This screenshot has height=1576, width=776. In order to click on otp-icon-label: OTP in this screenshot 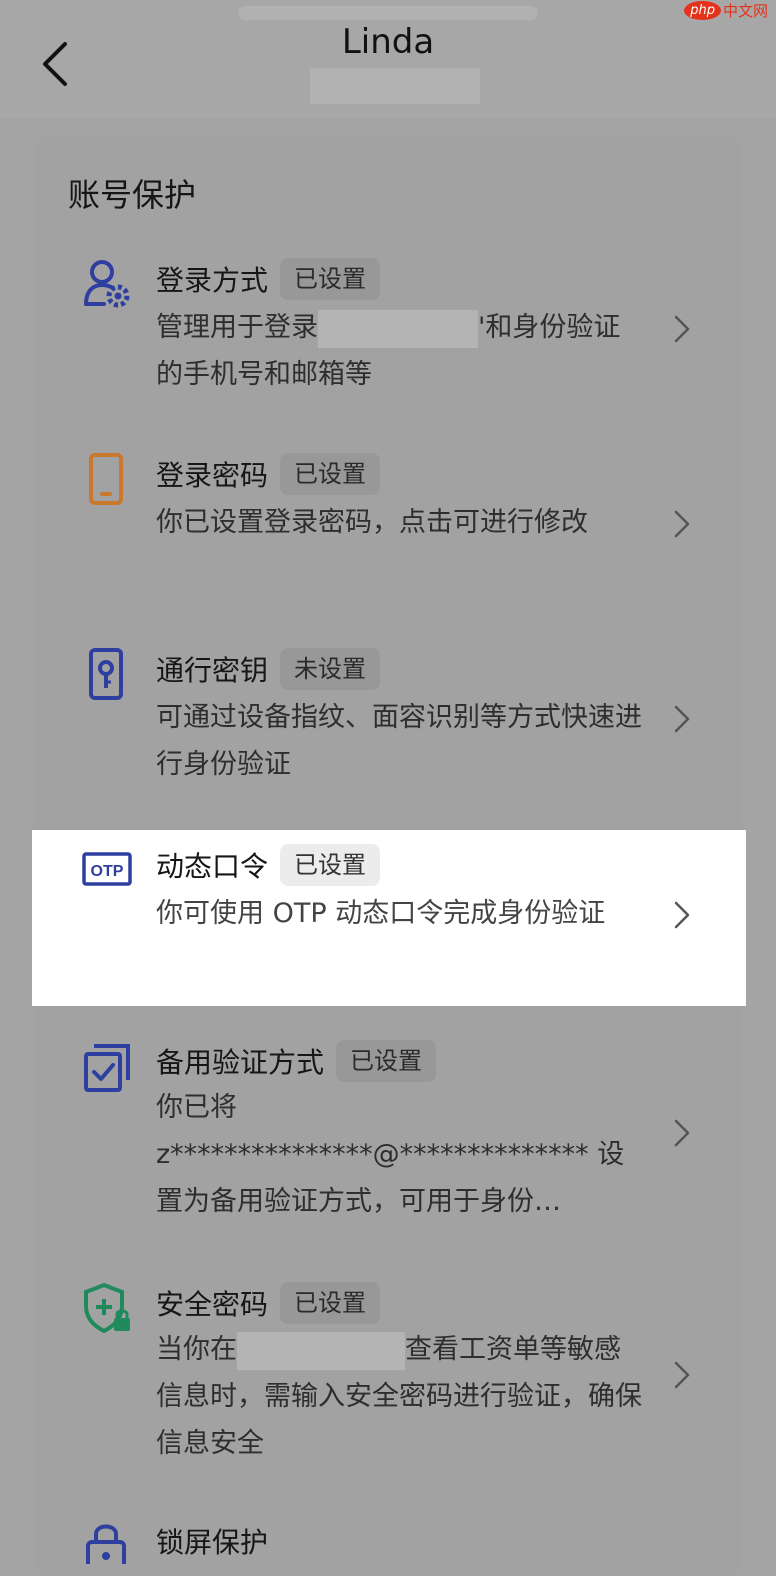, I will do `click(107, 871)`.